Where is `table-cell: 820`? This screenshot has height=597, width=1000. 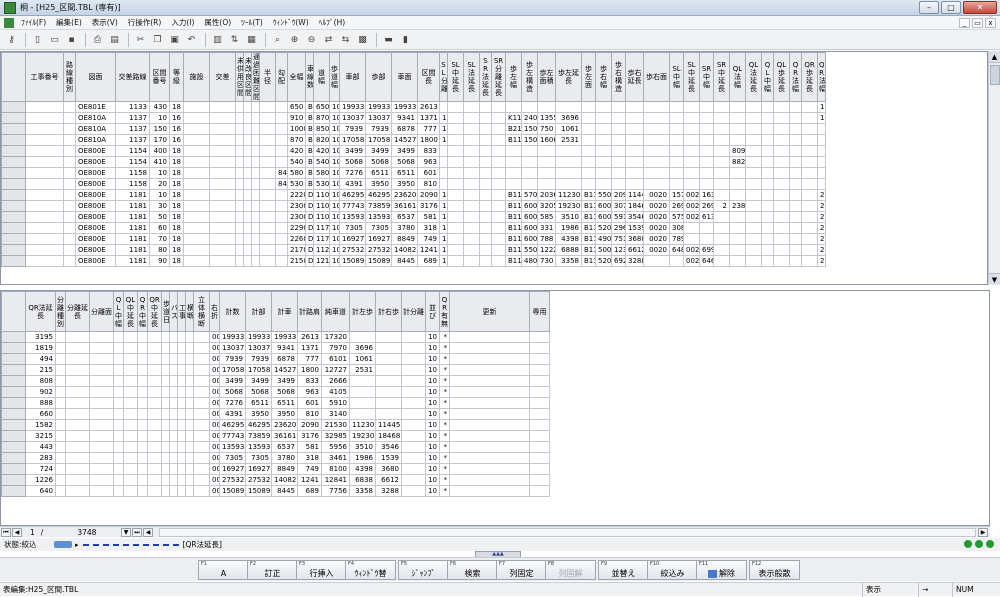
table-cell: 820 is located at coordinates (321, 140).